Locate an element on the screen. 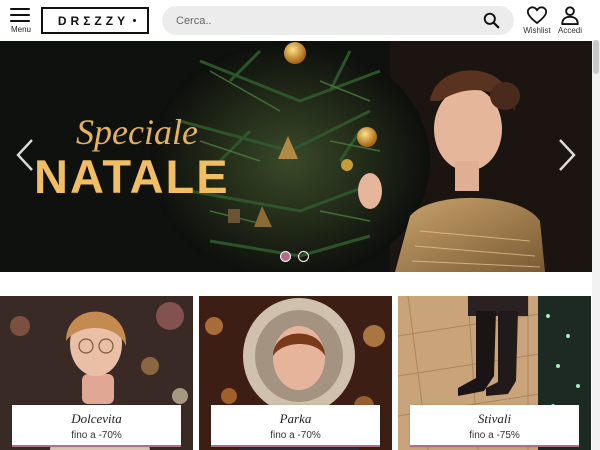 Image resolution: width=600 pixels, height=450 pixels. category-card: Parka fino a -70% is located at coordinates (295, 426).